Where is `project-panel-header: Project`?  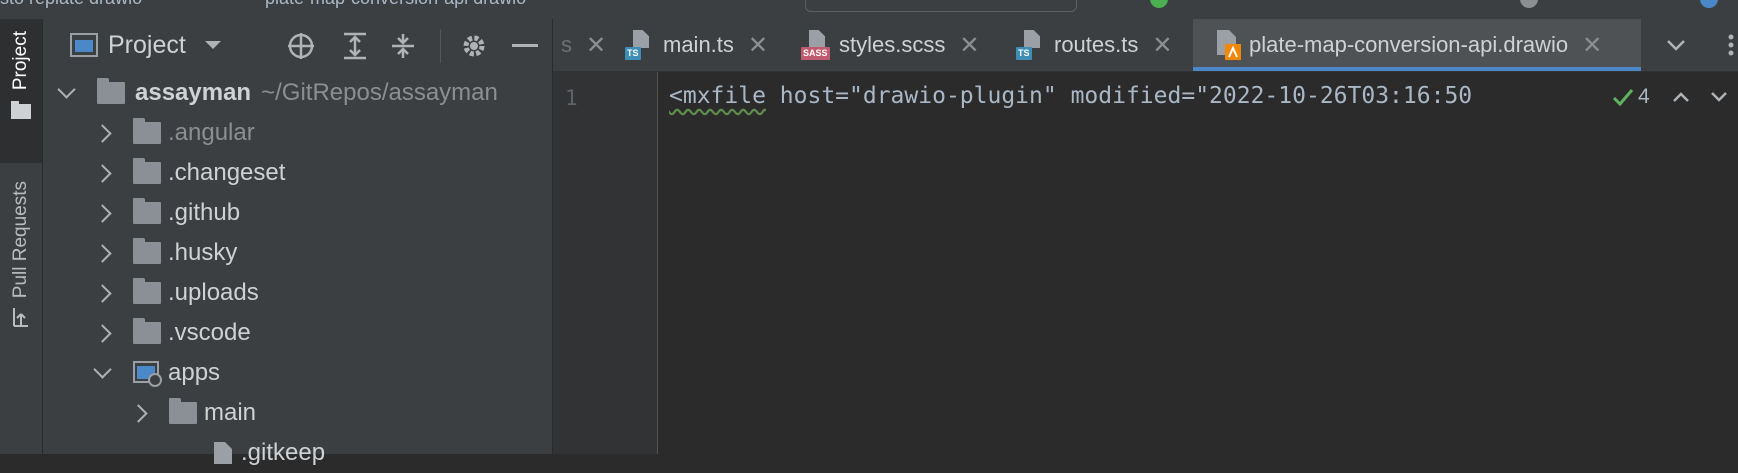
project-panel-header: Project is located at coordinates (297, 45).